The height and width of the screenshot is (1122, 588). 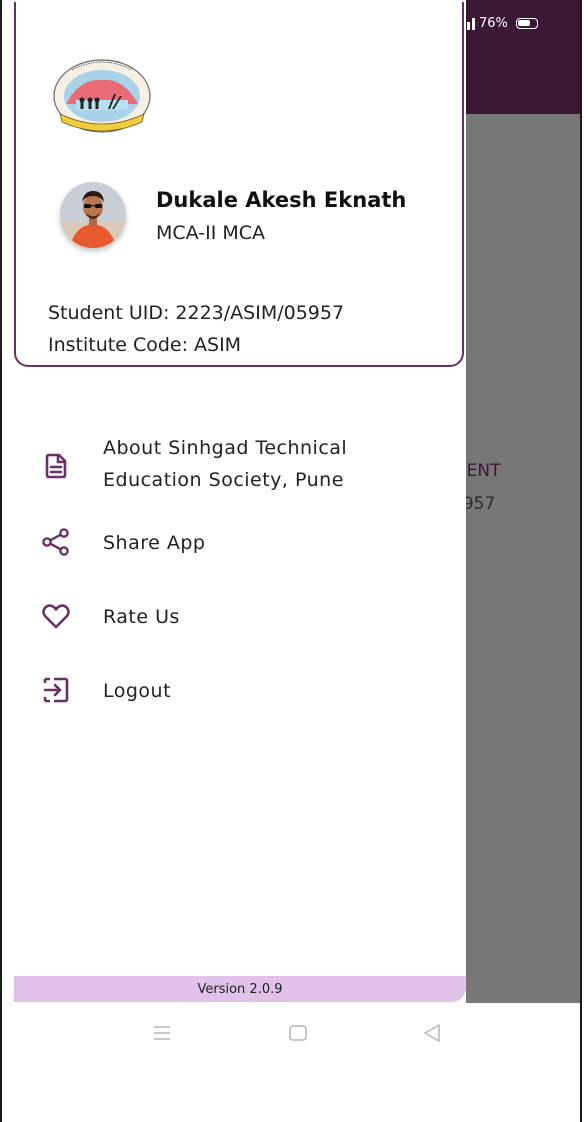 I want to click on frame-border-right, so click(x=581, y=561).